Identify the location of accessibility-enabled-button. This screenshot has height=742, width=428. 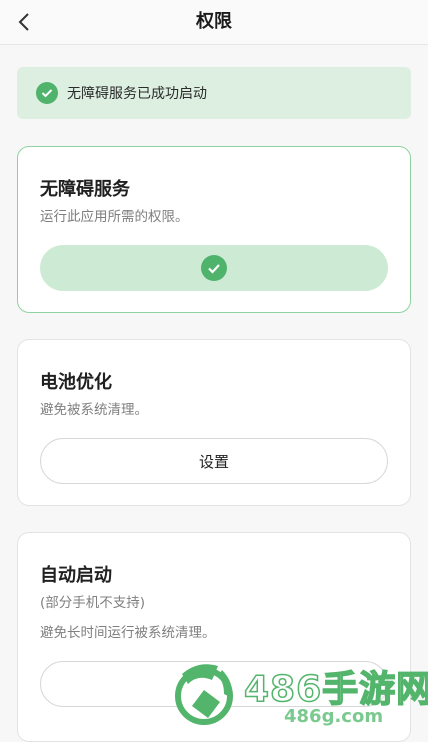
(214, 268).